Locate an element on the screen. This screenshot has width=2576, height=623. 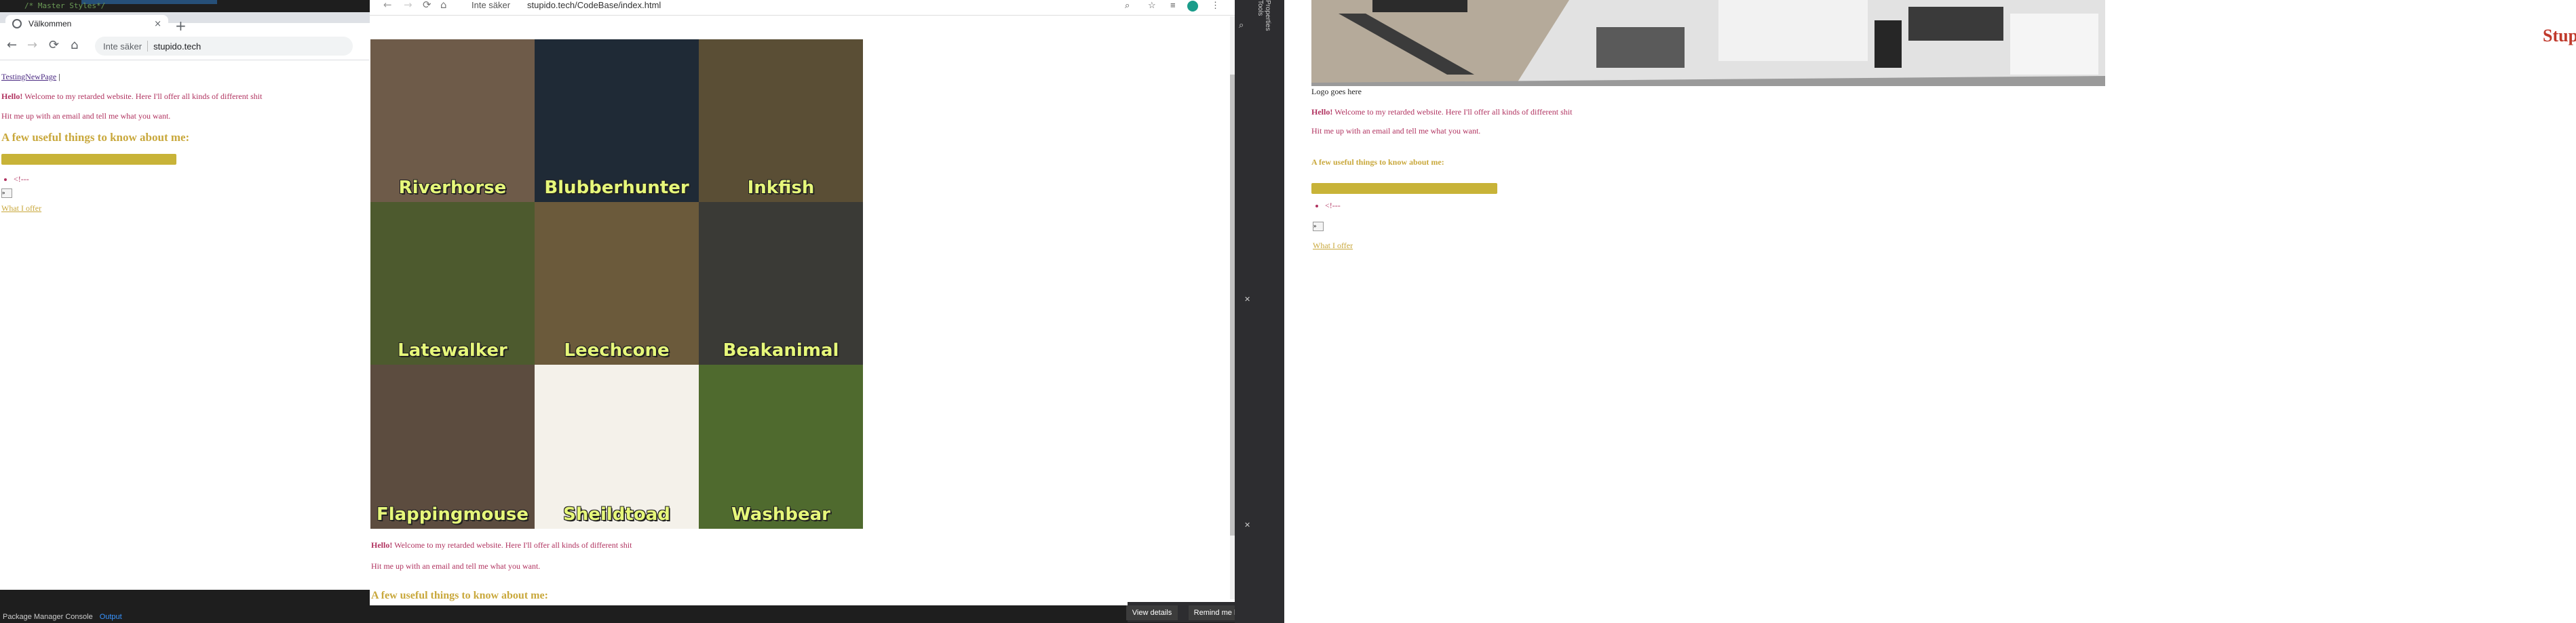
animal-card: Riverhorse is located at coordinates (453, 120).